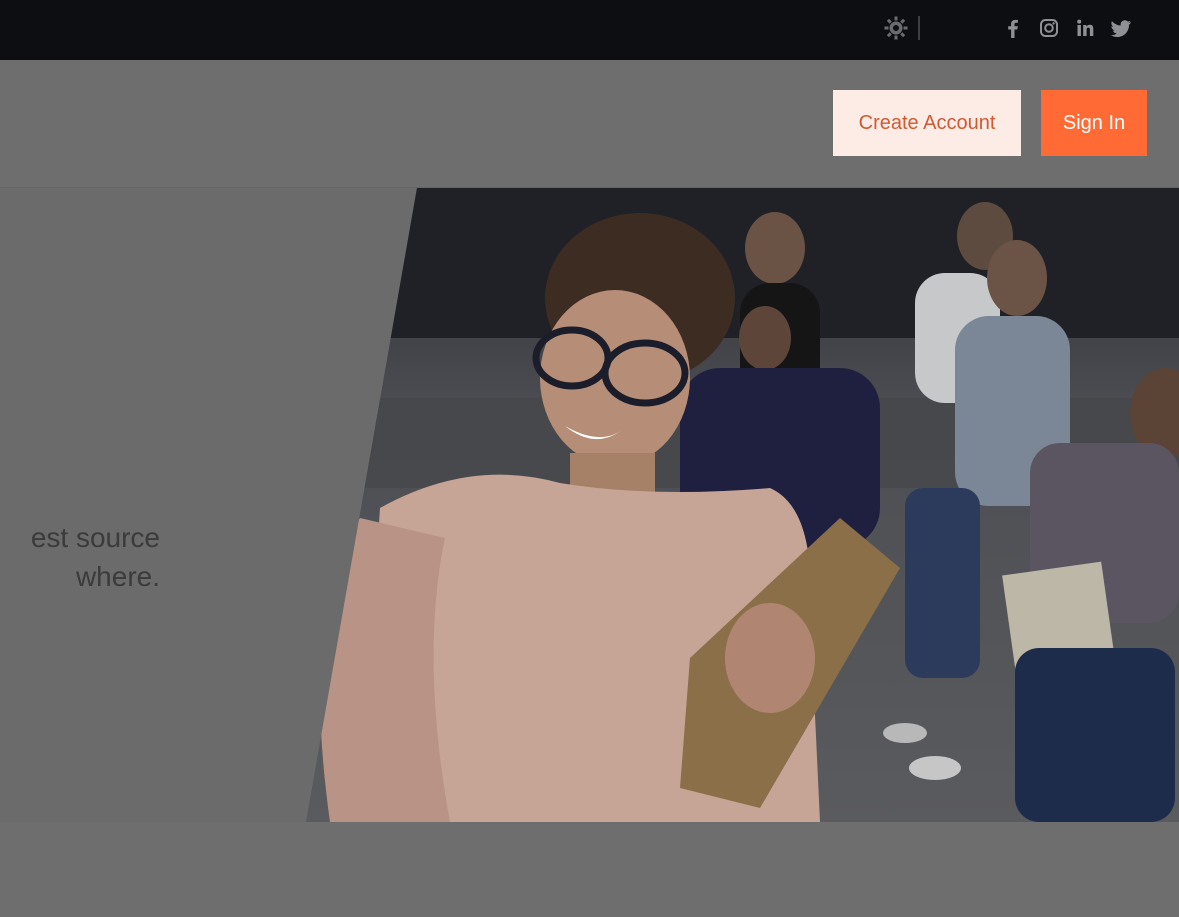 The image size is (1179, 917). What do you see at coordinates (589, 30) in the screenshot?
I see `top-bar` at bounding box center [589, 30].